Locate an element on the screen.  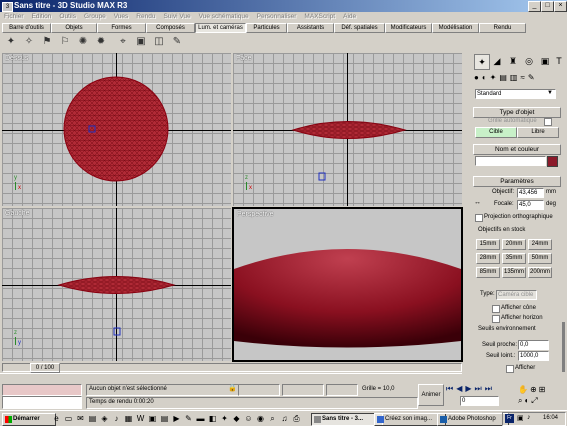
tool-icon: ✎ is located at coordinates (188, 418).